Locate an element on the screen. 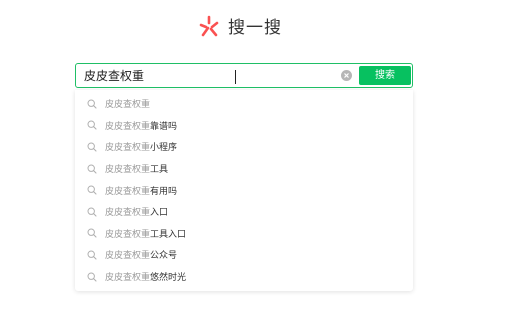 The image size is (514, 323). suggestion-item: 皮皮查权重 有用吗 is located at coordinates (244, 190).